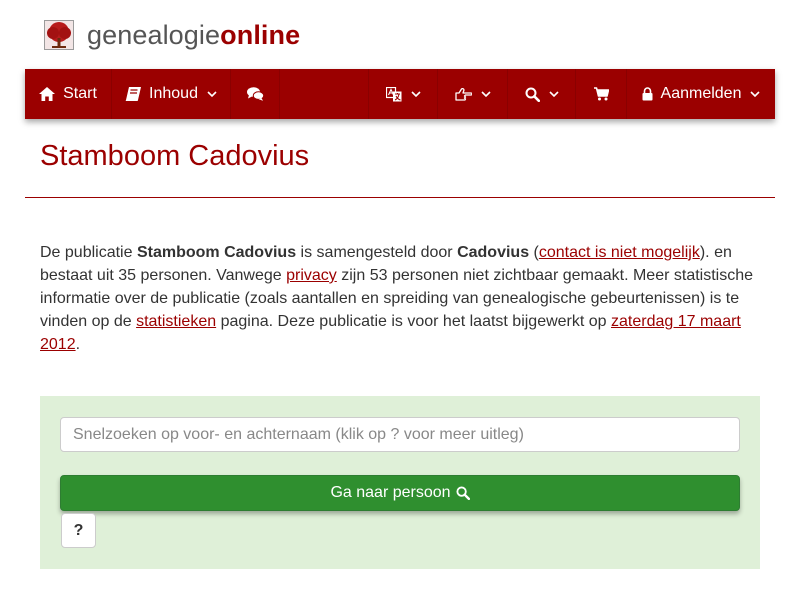 Image resolution: width=800 pixels, height=600 pixels. Describe the element at coordinates (534, 252) in the screenshot. I see `intro-text: (` at that location.